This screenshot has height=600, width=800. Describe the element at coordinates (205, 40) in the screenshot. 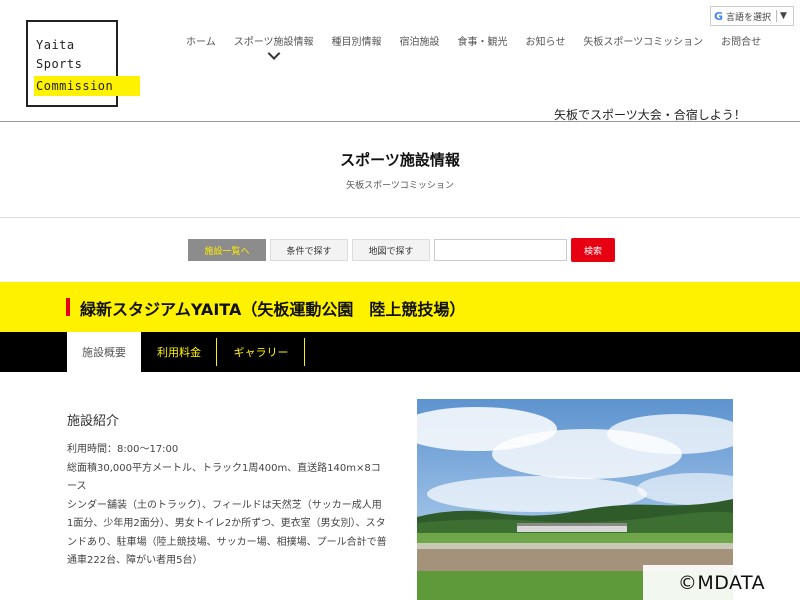

I see `nav-item-home: ホーム` at that location.